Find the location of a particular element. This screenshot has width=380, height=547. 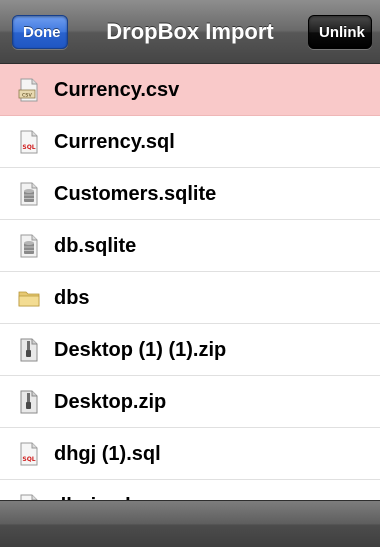

file-row-dhgj-1-sql: SQL dhgj (1).sql is located at coordinates (190, 454).